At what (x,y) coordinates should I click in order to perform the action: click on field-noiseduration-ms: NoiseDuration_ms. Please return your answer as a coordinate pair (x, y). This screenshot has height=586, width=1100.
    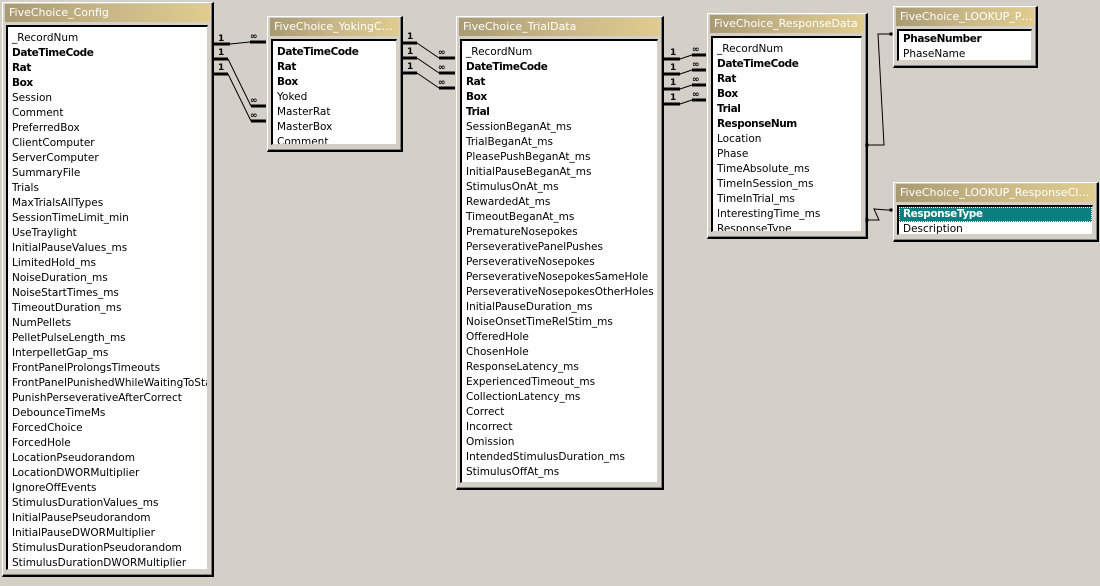
    Looking at the image, I should click on (107, 278).